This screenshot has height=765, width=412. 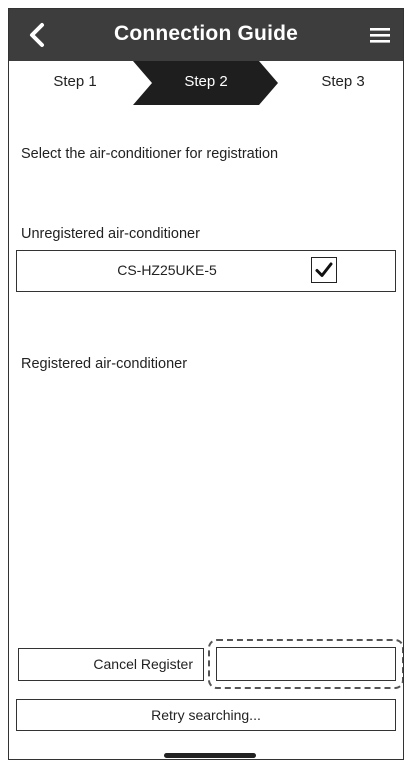 I want to click on step-2-label-active: Step 2, so click(x=206, y=81).